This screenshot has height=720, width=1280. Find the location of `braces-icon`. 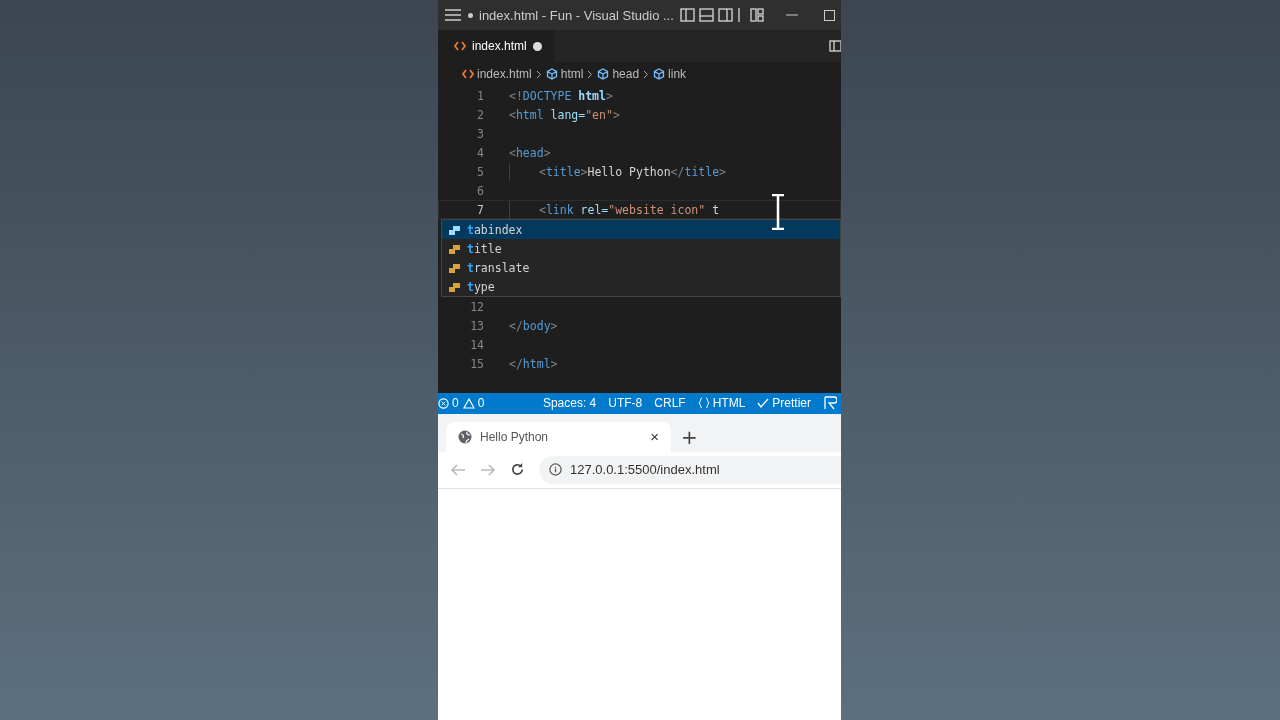

braces-icon is located at coordinates (703, 403).